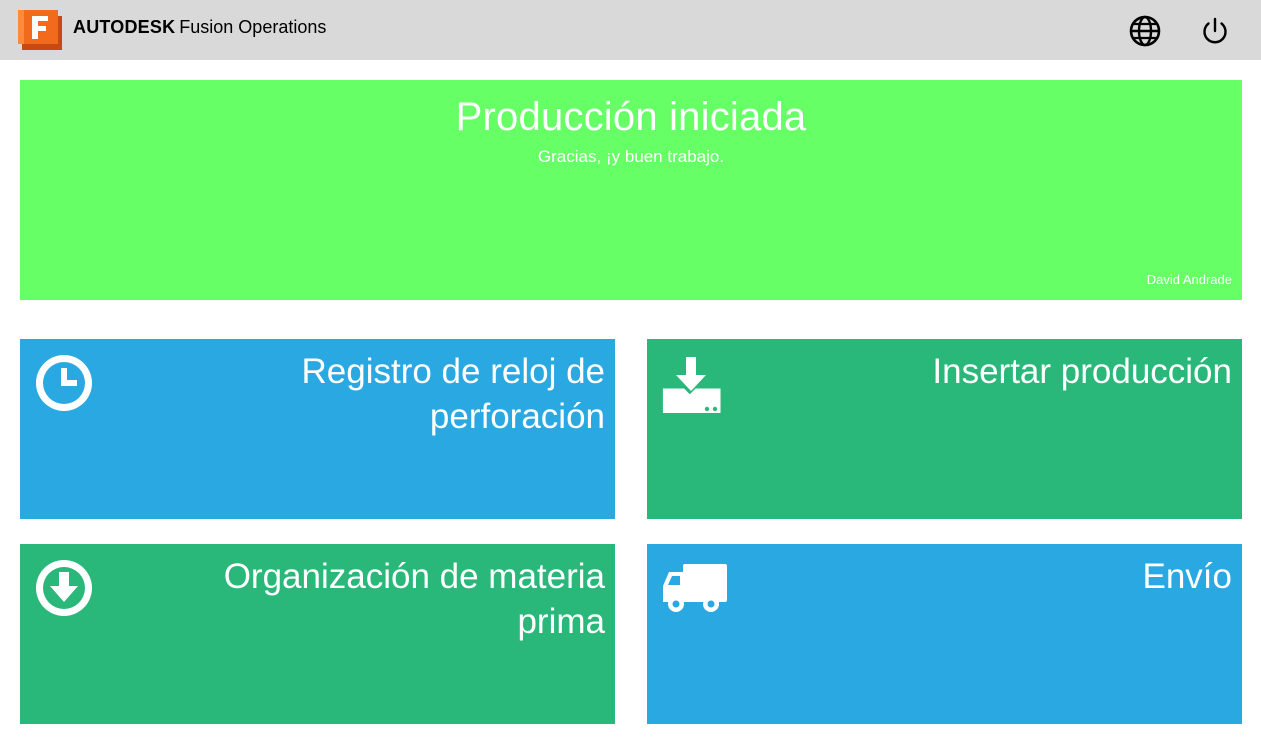 The height and width of the screenshot is (742, 1261). I want to click on tile-punch-clock: Registro de reloj de perforación, so click(317, 429).